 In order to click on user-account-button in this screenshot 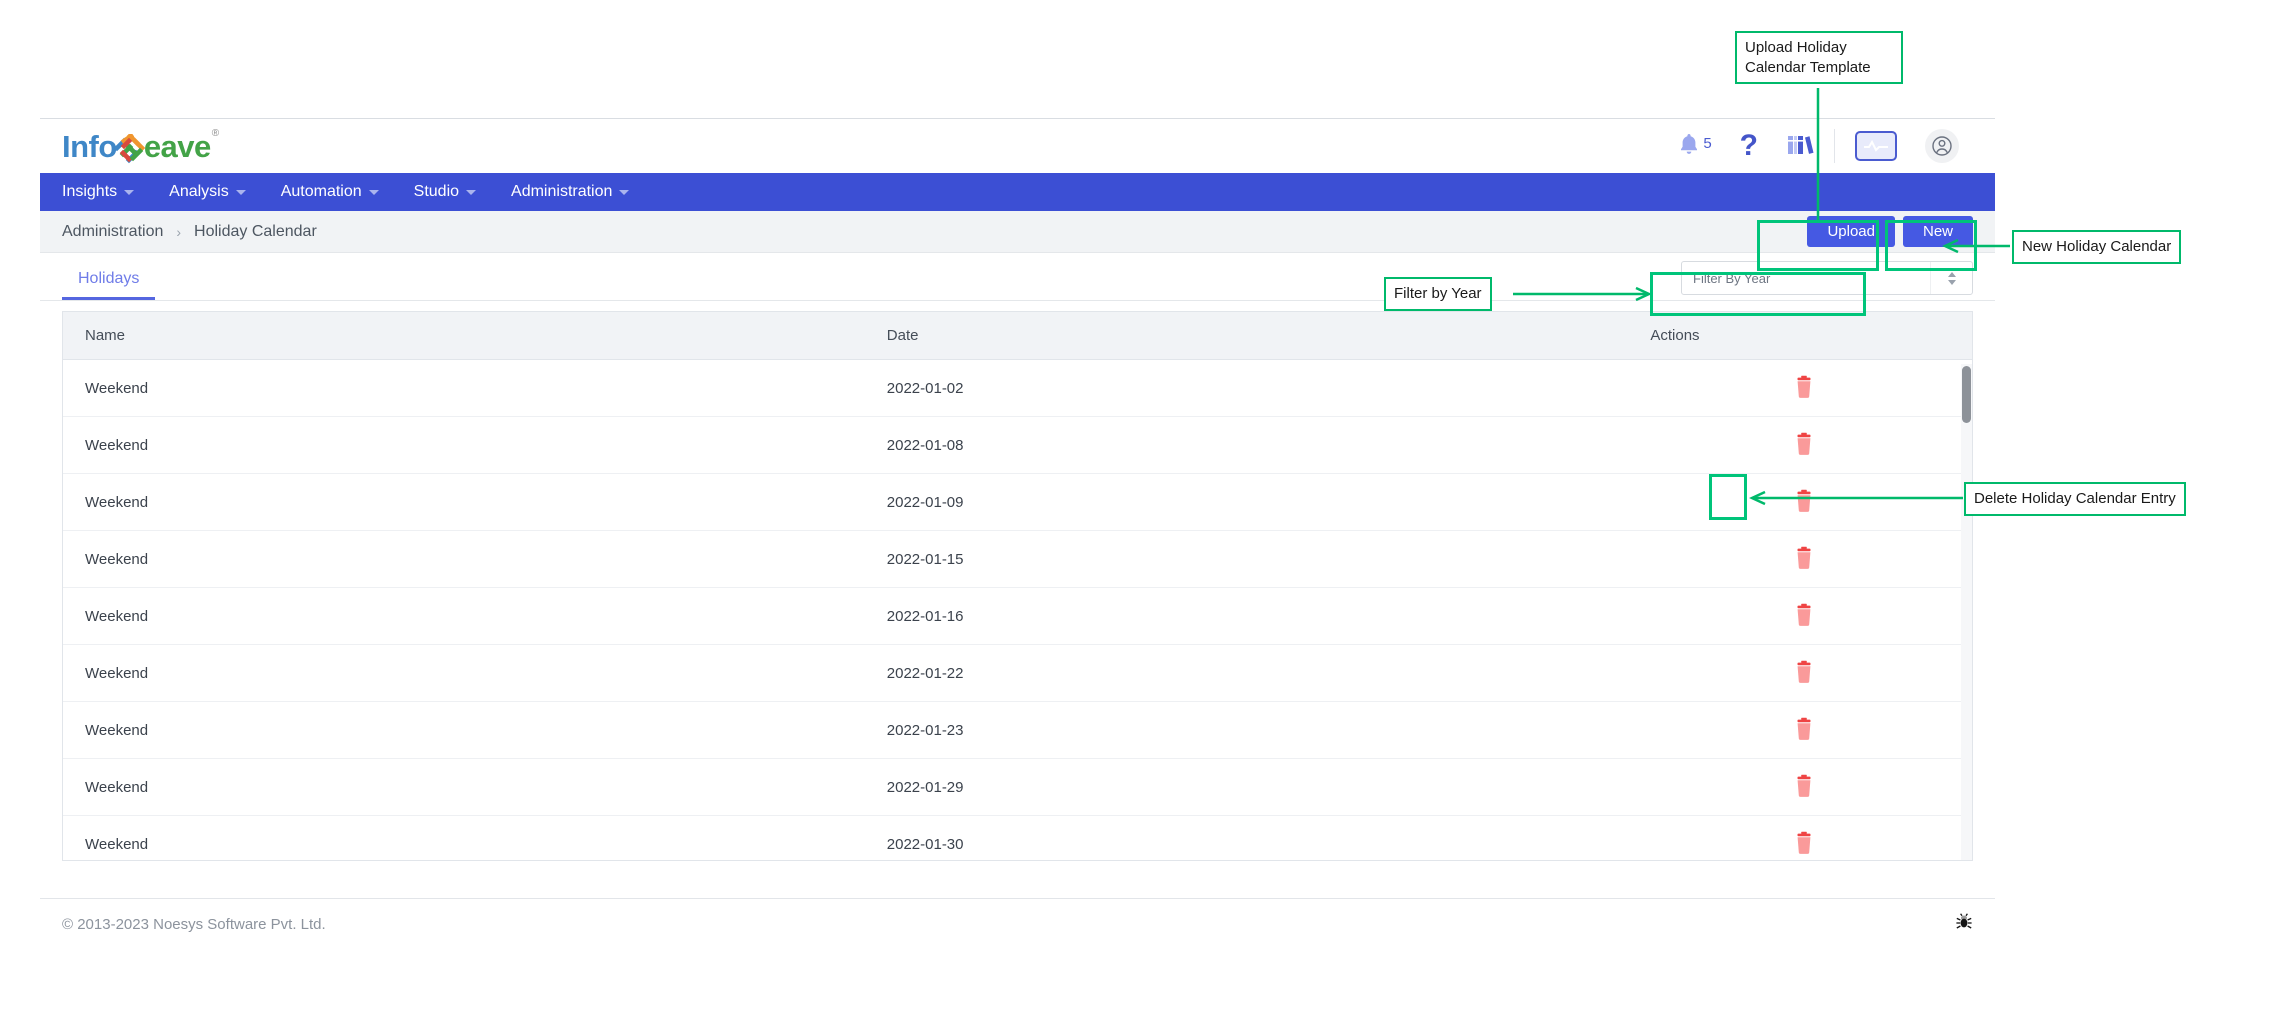, I will do `click(1942, 146)`.